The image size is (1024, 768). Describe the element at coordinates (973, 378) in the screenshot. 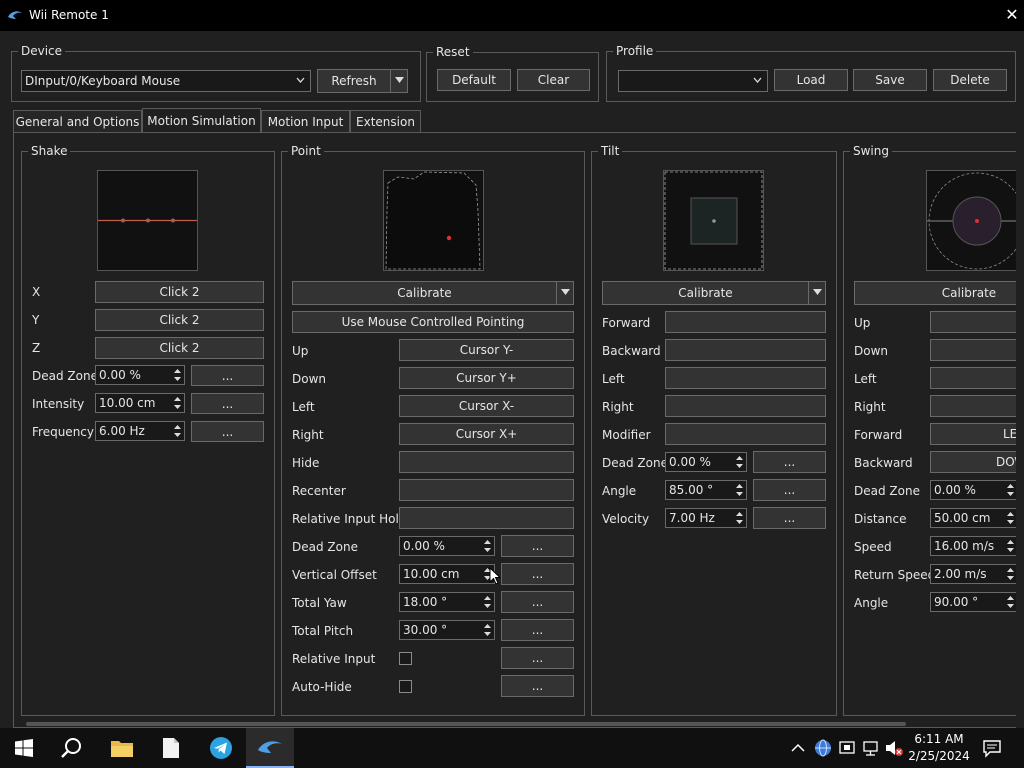

I see `swing-left-button` at that location.